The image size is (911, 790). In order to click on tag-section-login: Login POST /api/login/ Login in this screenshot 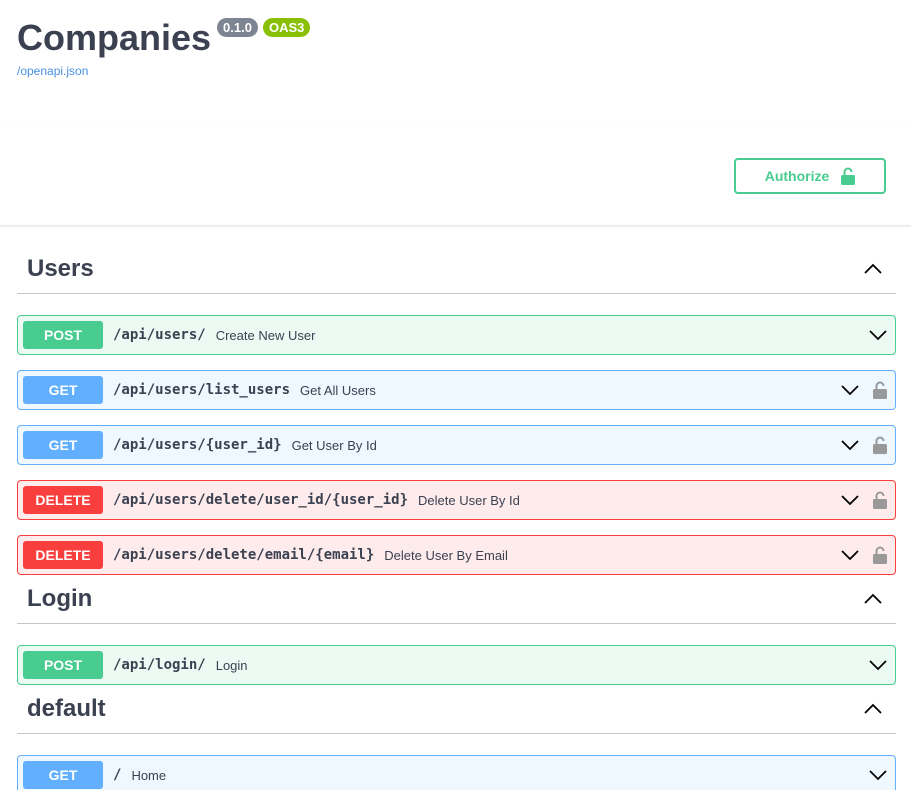, I will do `click(456, 629)`.